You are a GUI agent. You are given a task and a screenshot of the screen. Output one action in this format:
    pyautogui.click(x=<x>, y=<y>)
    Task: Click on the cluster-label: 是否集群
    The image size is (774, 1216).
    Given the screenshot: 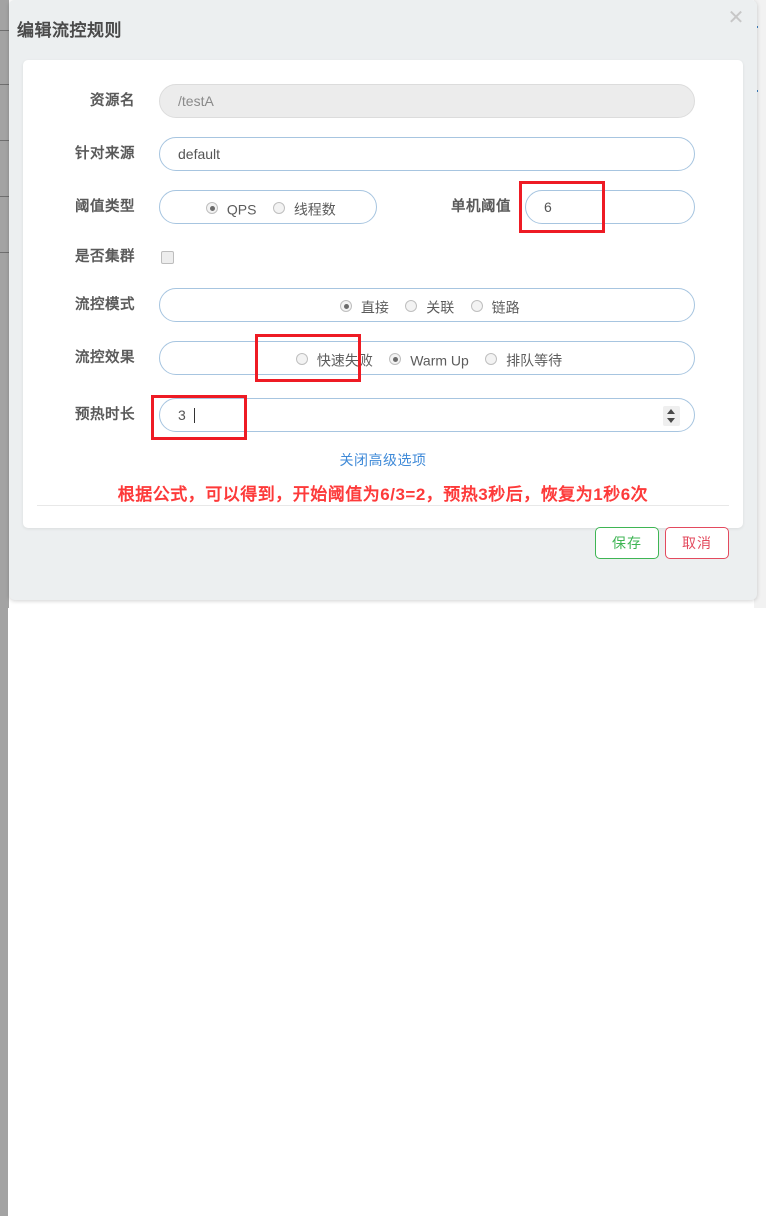 What is the action you would take?
    pyautogui.click(x=105, y=257)
    